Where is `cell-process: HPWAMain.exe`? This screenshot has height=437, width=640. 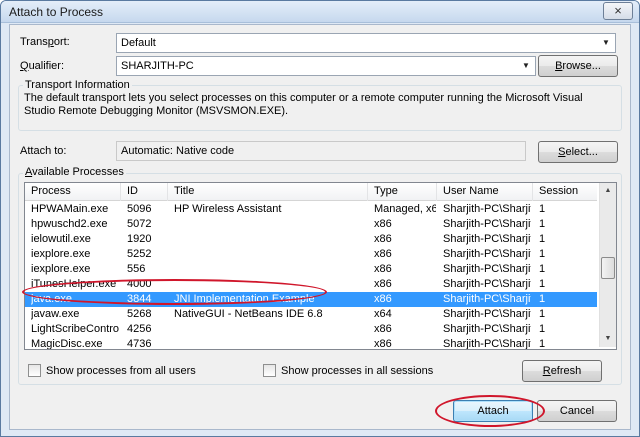 cell-process: HPWAMain.exe is located at coordinates (70, 209).